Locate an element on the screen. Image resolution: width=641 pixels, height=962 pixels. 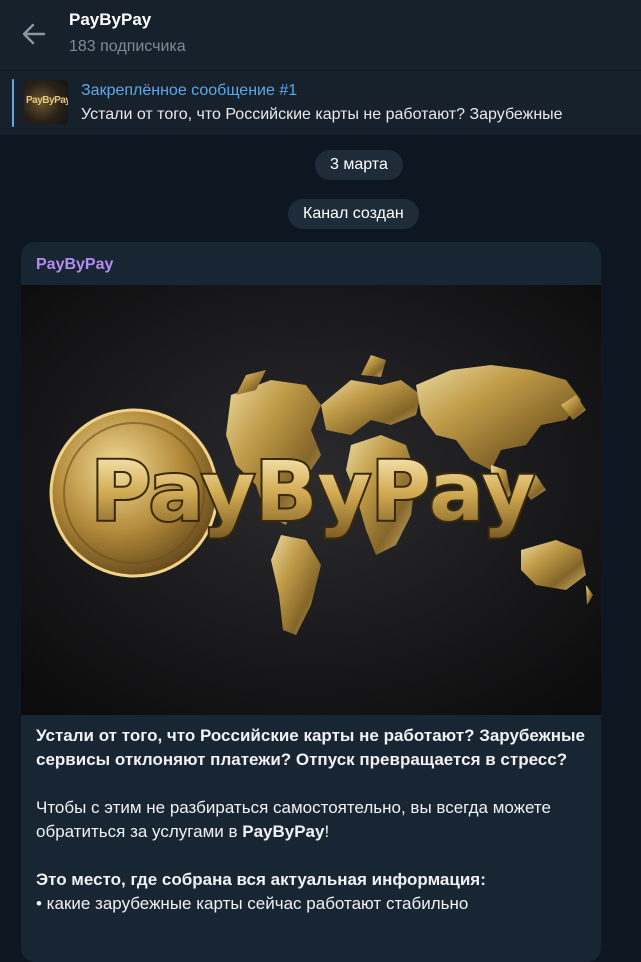
date-separator: 3 марта is located at coordinates (359, 165).